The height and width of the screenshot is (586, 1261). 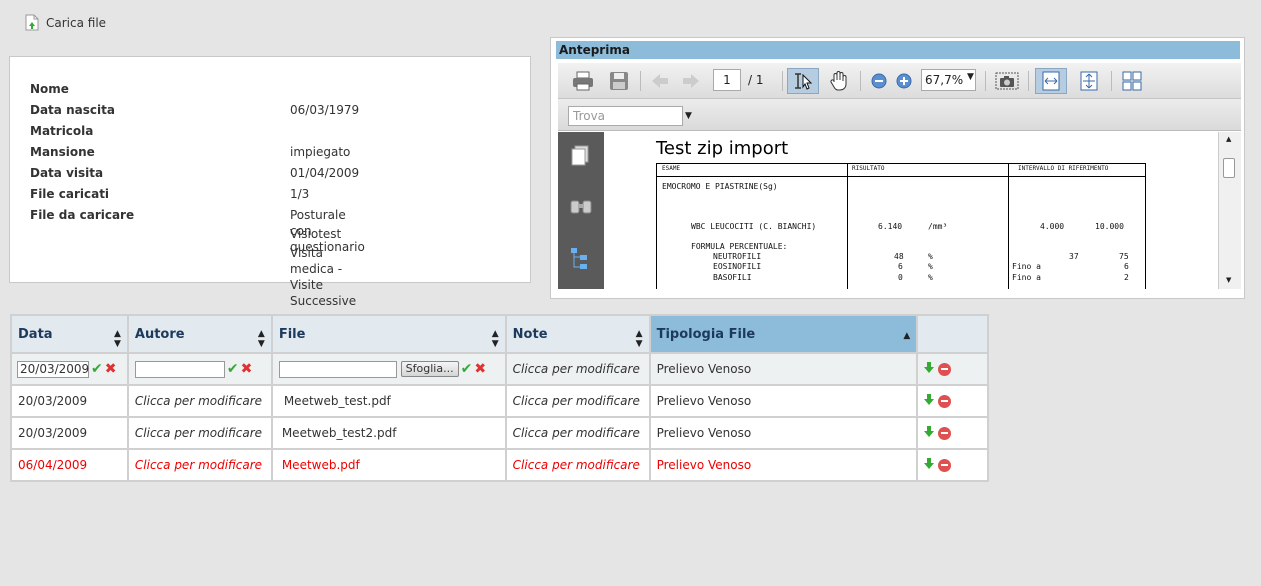 I want to click on preview-title: Anteprima, so click(x=898, y=50).